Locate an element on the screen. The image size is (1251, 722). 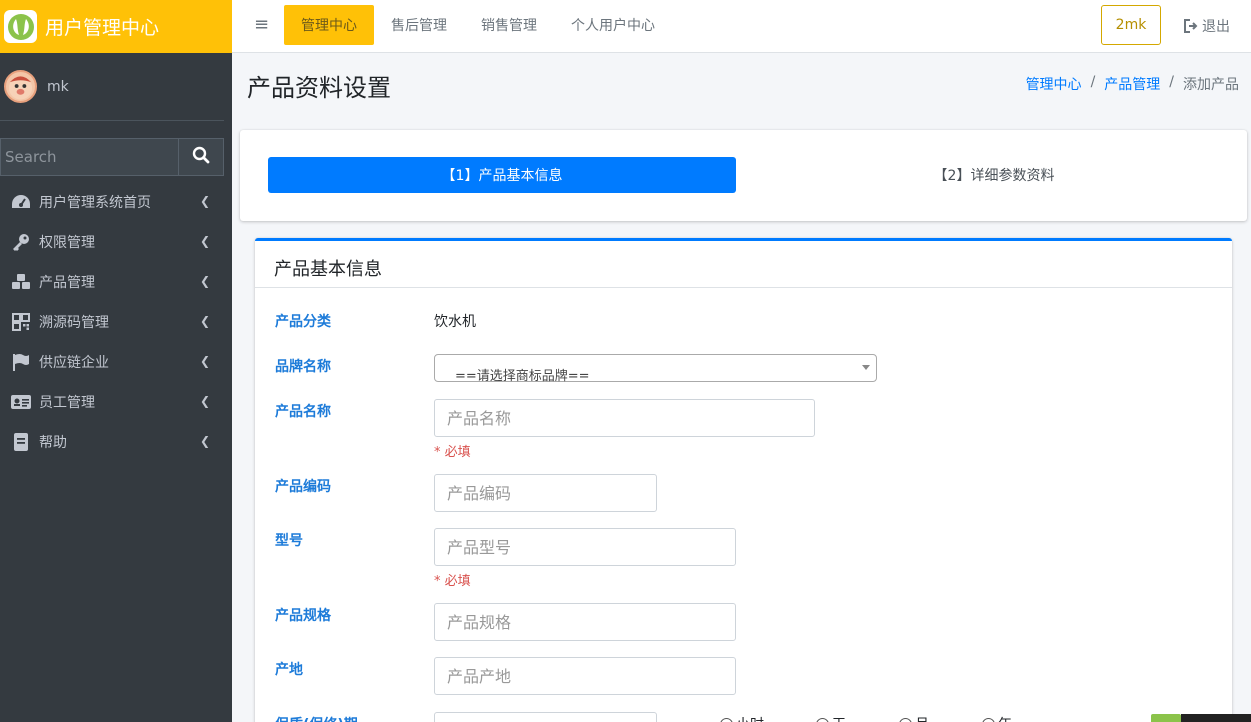
topnav-item-admin-center: 管理中心 is located at coordinates (329, 25).